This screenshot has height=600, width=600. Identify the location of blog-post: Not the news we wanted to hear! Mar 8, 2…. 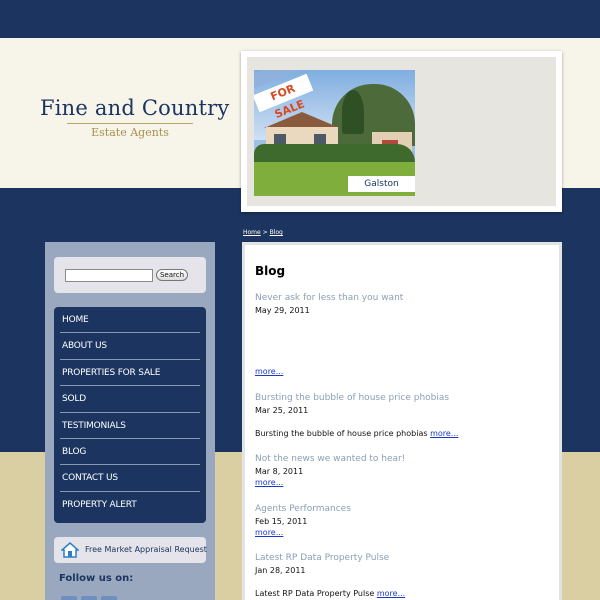
(400, 470).